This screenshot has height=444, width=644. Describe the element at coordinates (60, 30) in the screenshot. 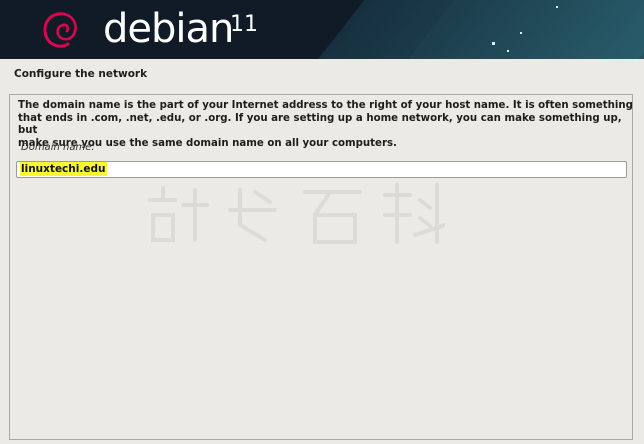

I see `debian-swirl-icon` at that location.